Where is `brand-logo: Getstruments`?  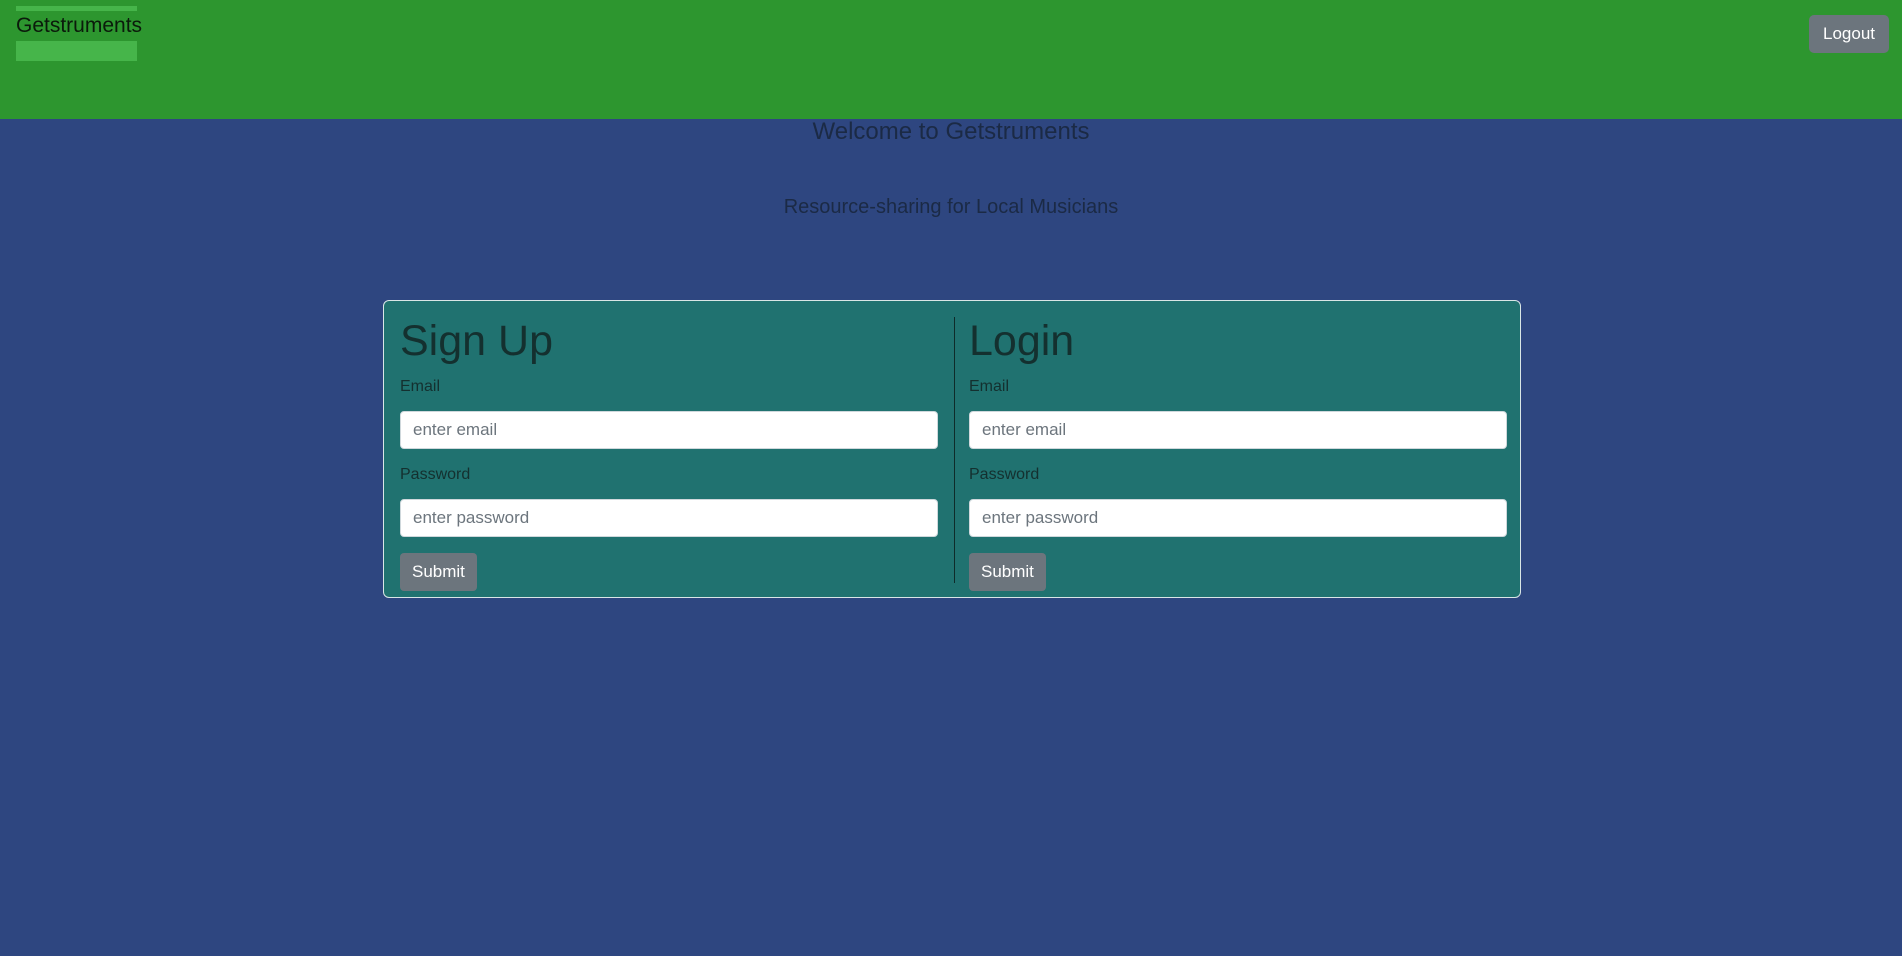
brand-logo: Getstruments is located at coordinates (79, 33).